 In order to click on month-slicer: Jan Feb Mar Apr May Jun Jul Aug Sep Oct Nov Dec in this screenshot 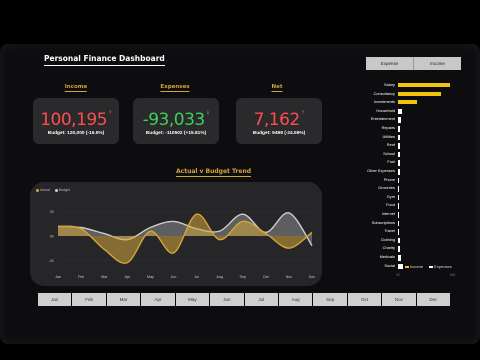, I will do `click(244, 299)`.